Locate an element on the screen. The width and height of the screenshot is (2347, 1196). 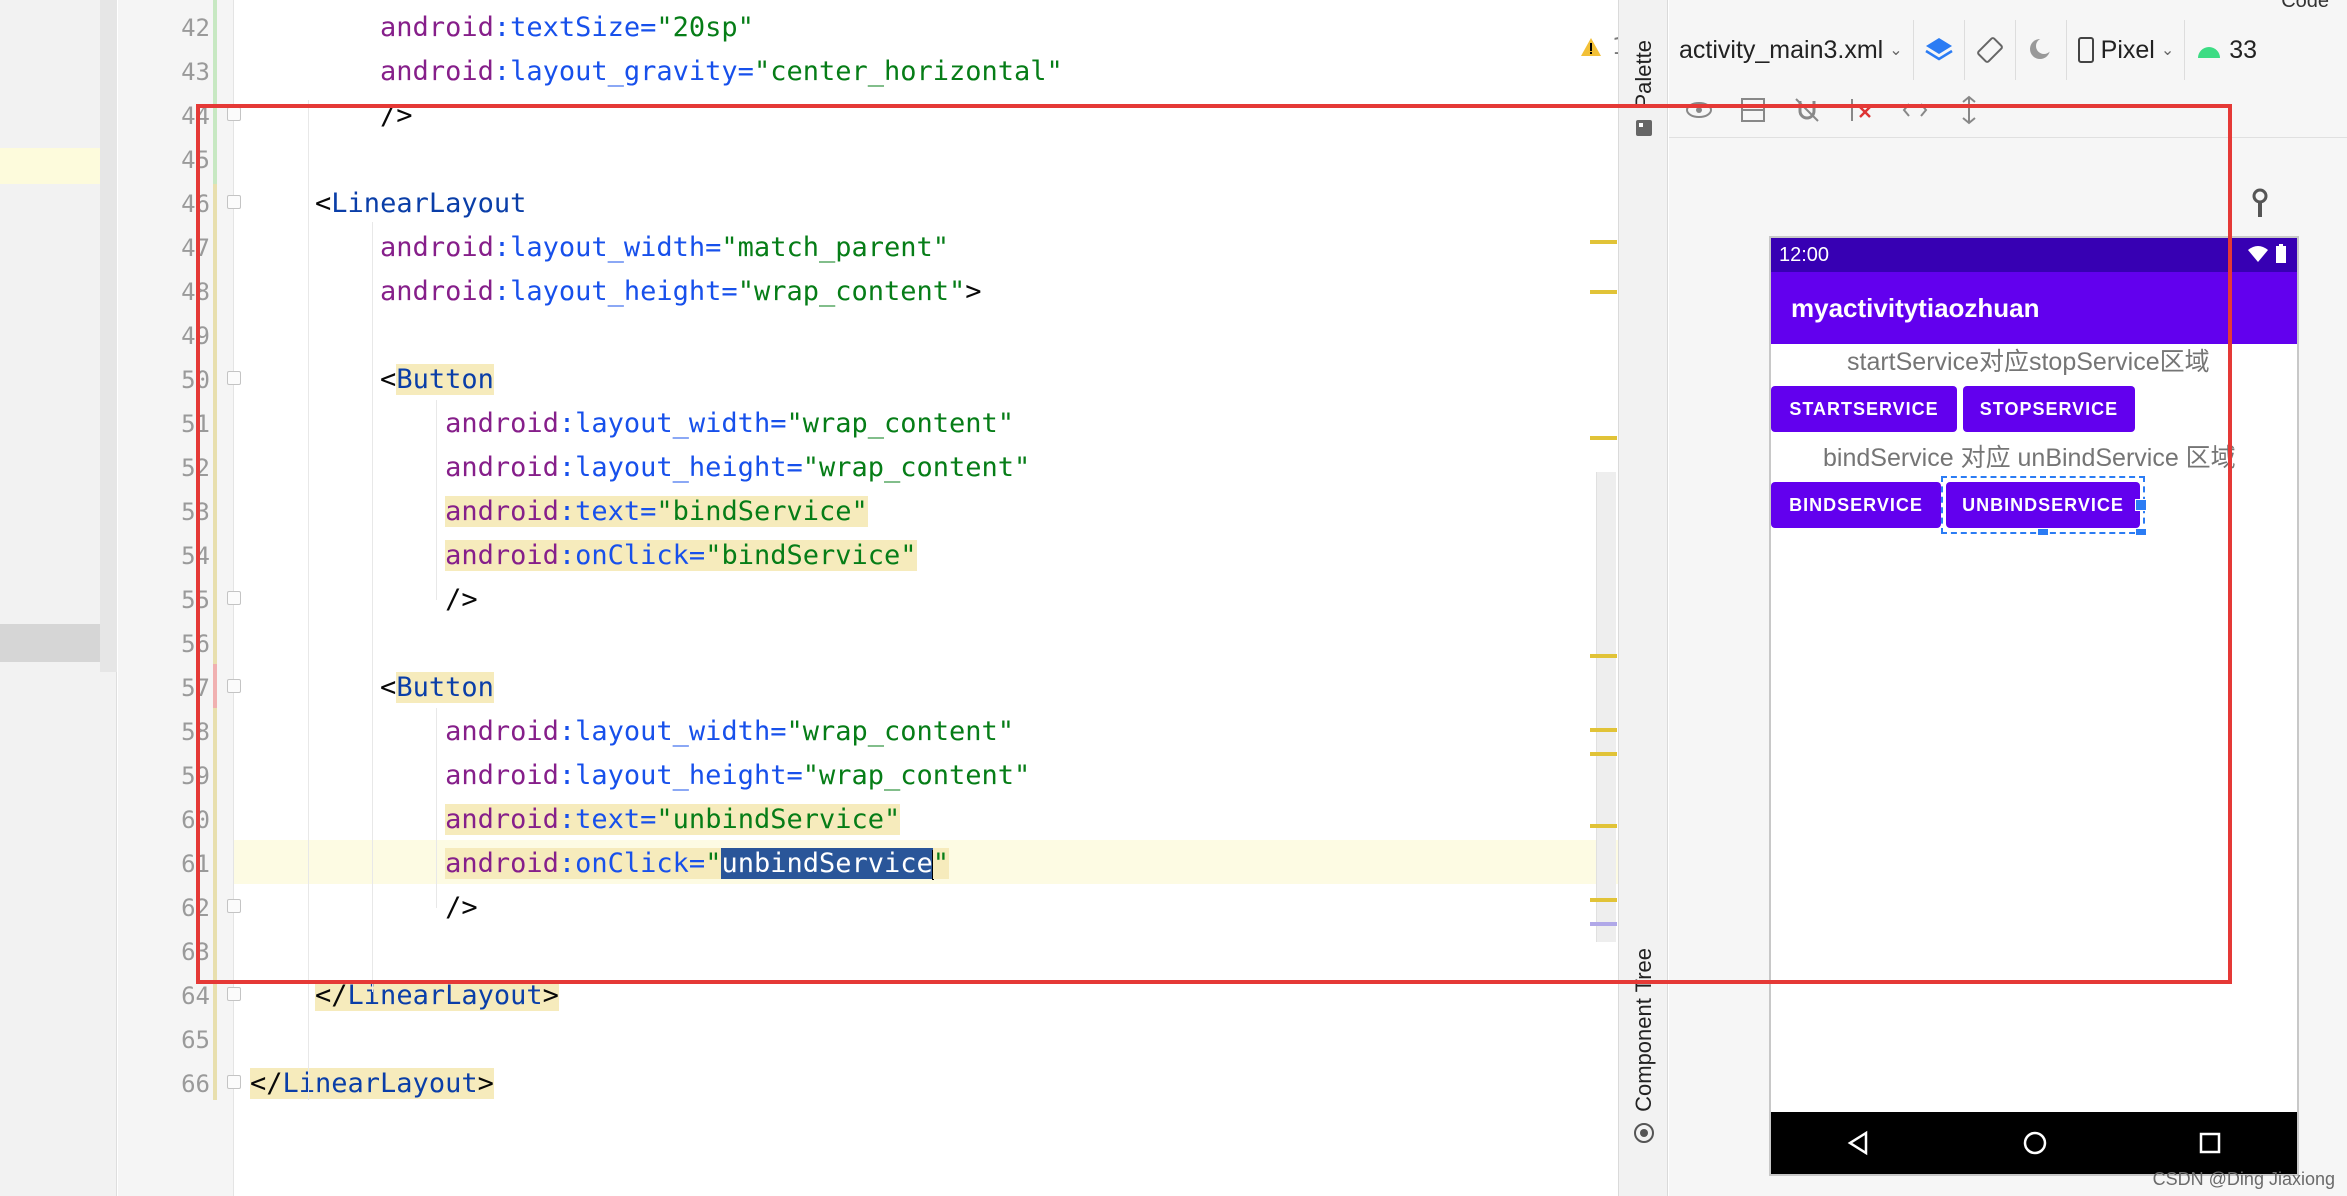
code-token: :layout_gravity= is located at coordinates (623, 71).